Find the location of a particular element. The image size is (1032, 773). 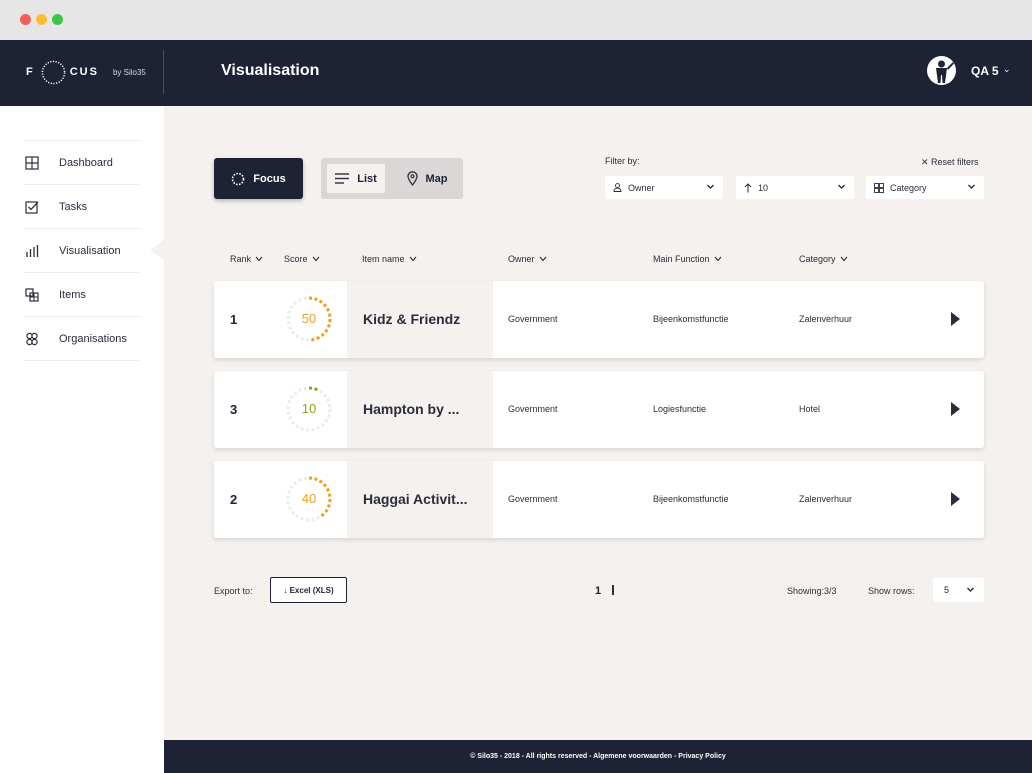

sidebar-item-dashboard: Dashboard is located at coordinates (82, 163).